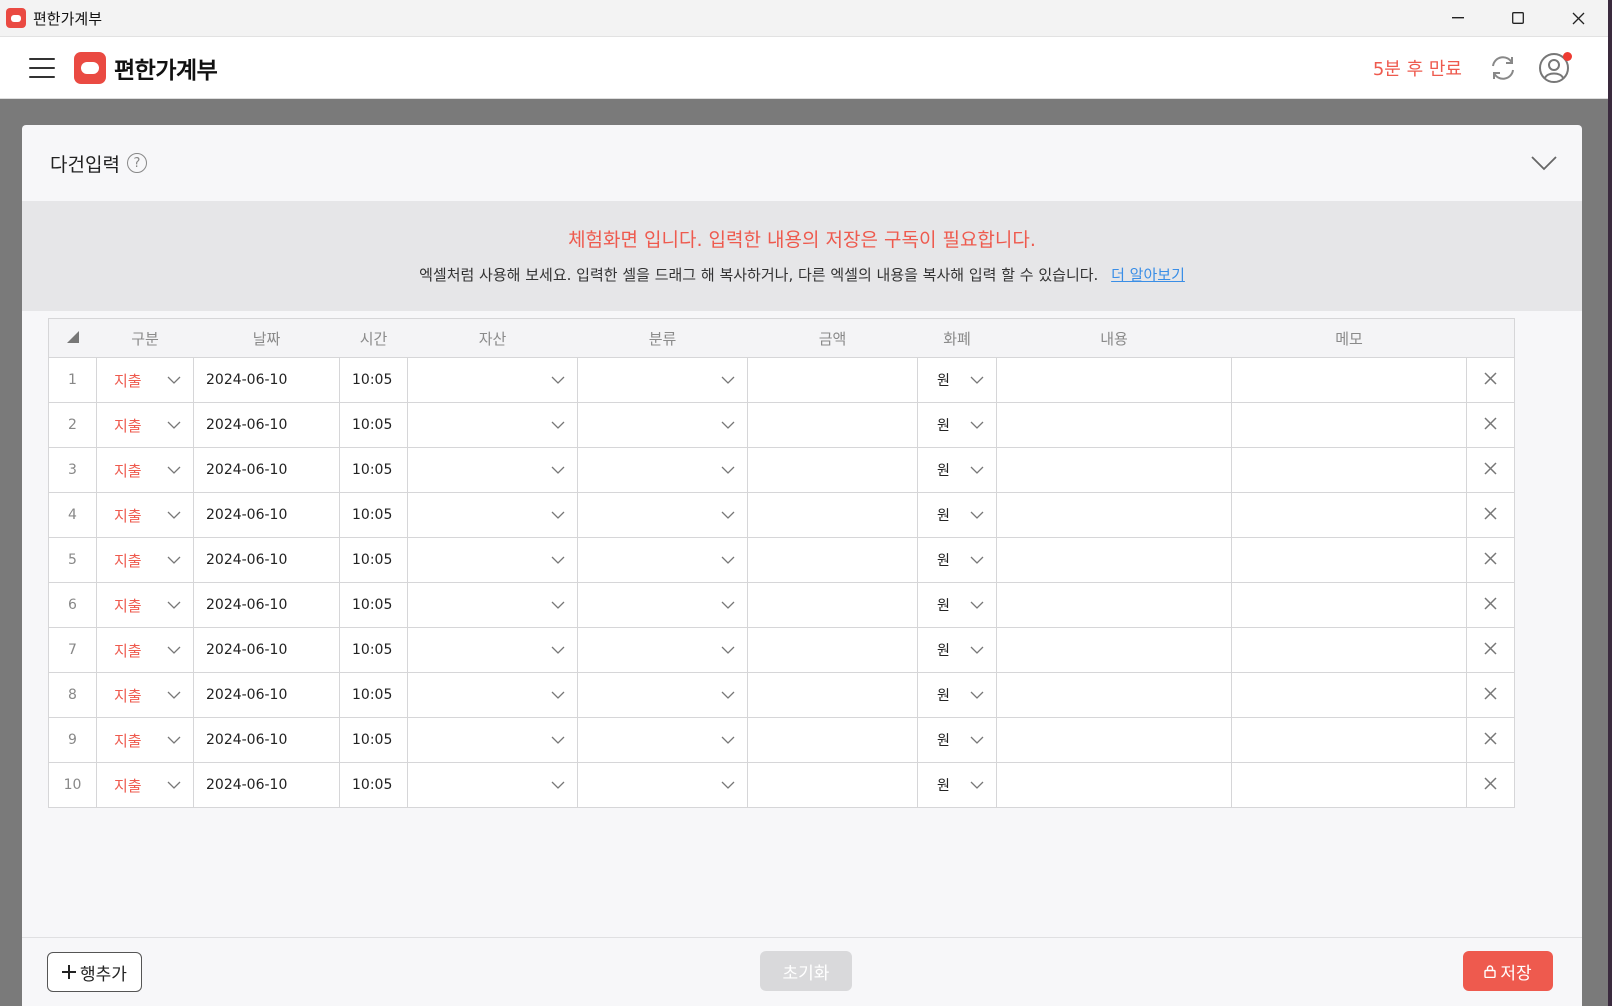  I want to click on sync-icon, so click(1503, 68).